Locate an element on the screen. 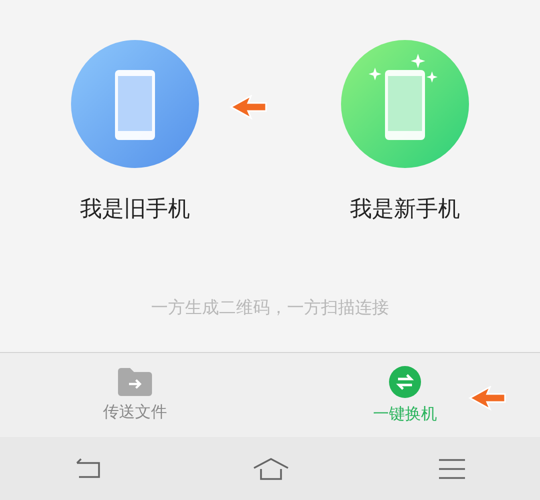  old-phone-icon is located at coordinates (135, 104).